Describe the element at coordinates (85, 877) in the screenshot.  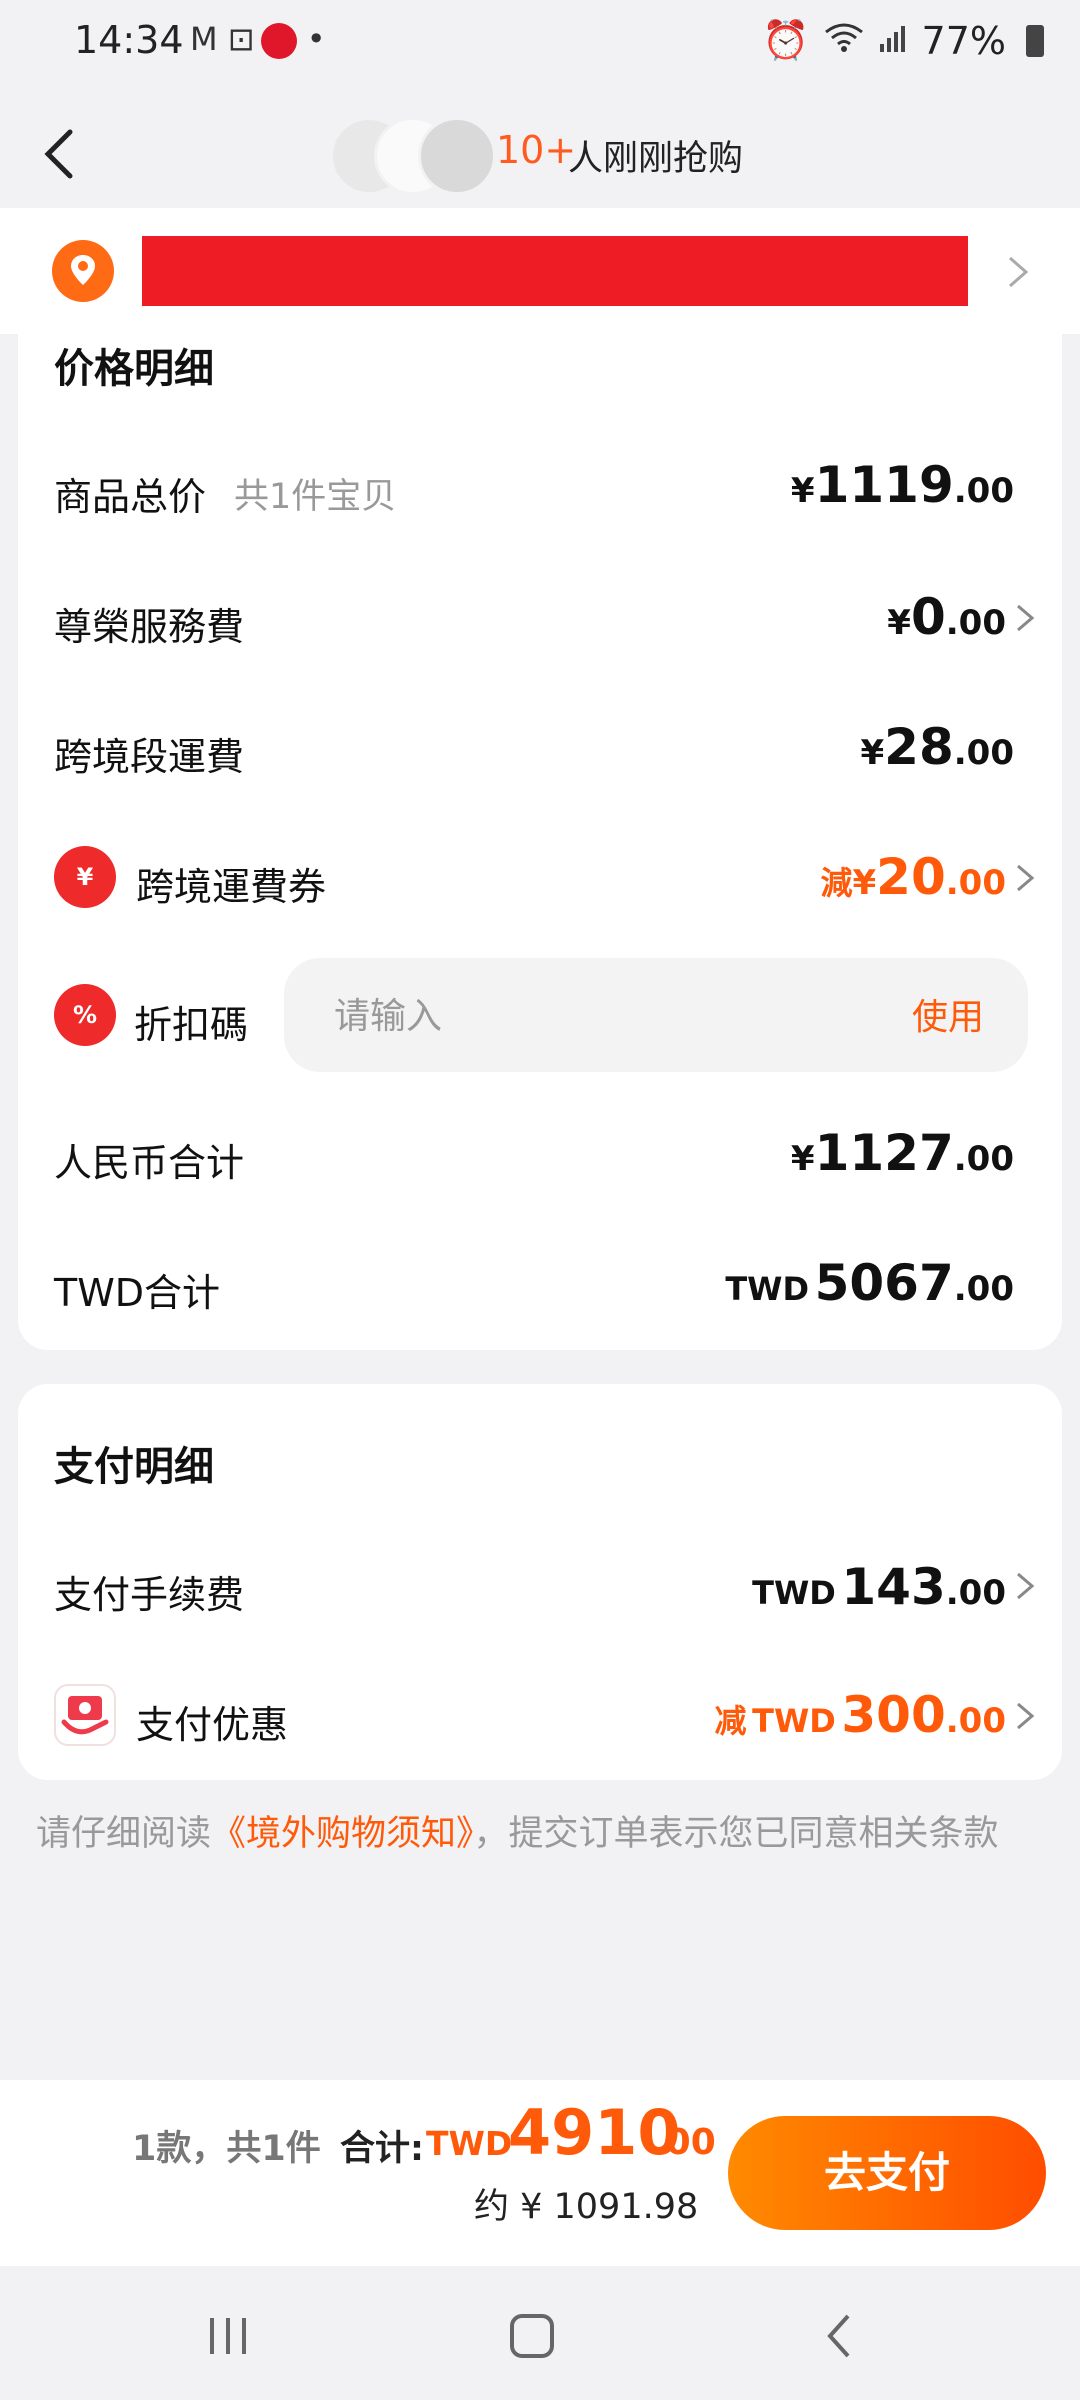
I see `shipping-coupon-icon: ¥` at that location.